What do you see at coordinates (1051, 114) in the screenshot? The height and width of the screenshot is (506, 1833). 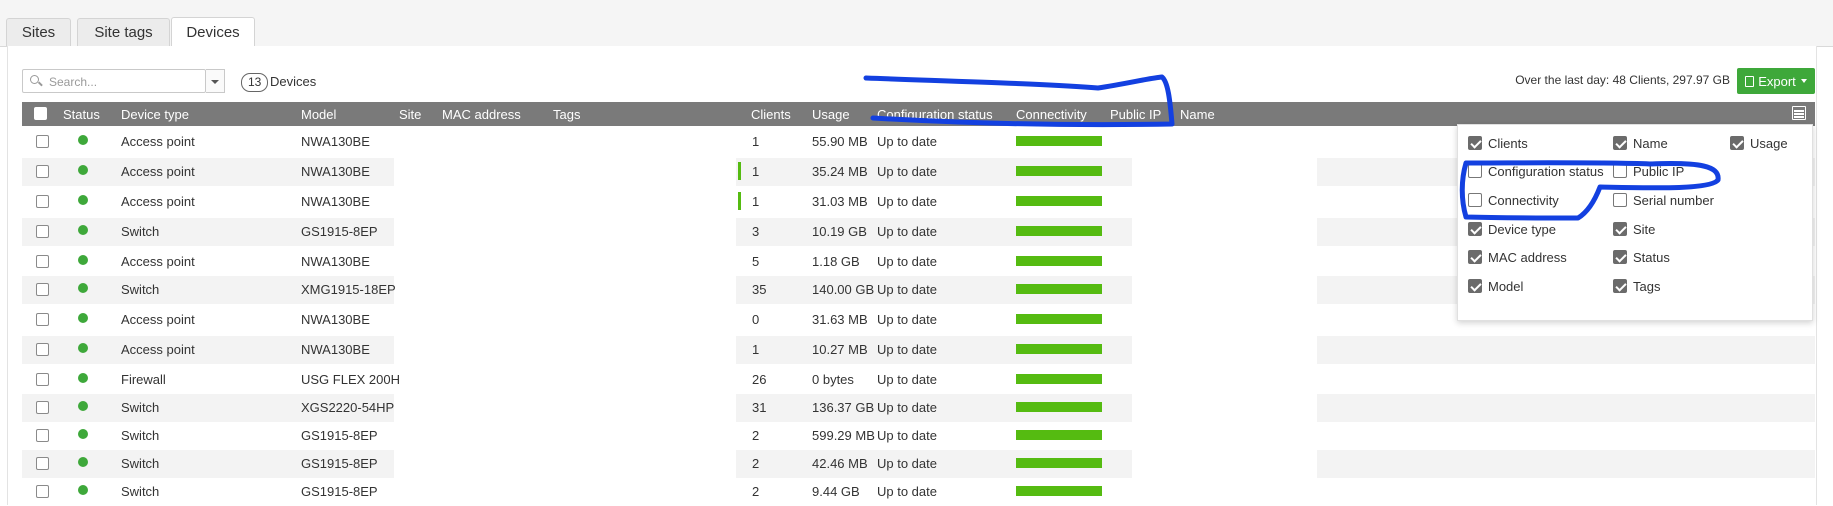 I see `column-header-connectivity: Connectivity` at bounding box center [1051, 114].